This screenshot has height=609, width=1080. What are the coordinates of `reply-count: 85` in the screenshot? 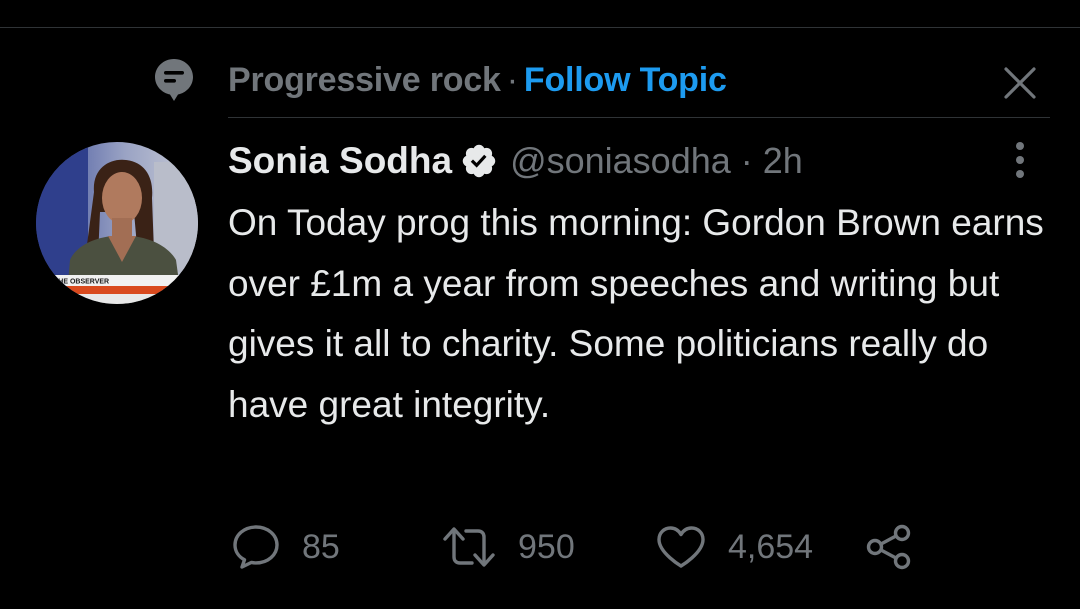 It's located at (321, 546).